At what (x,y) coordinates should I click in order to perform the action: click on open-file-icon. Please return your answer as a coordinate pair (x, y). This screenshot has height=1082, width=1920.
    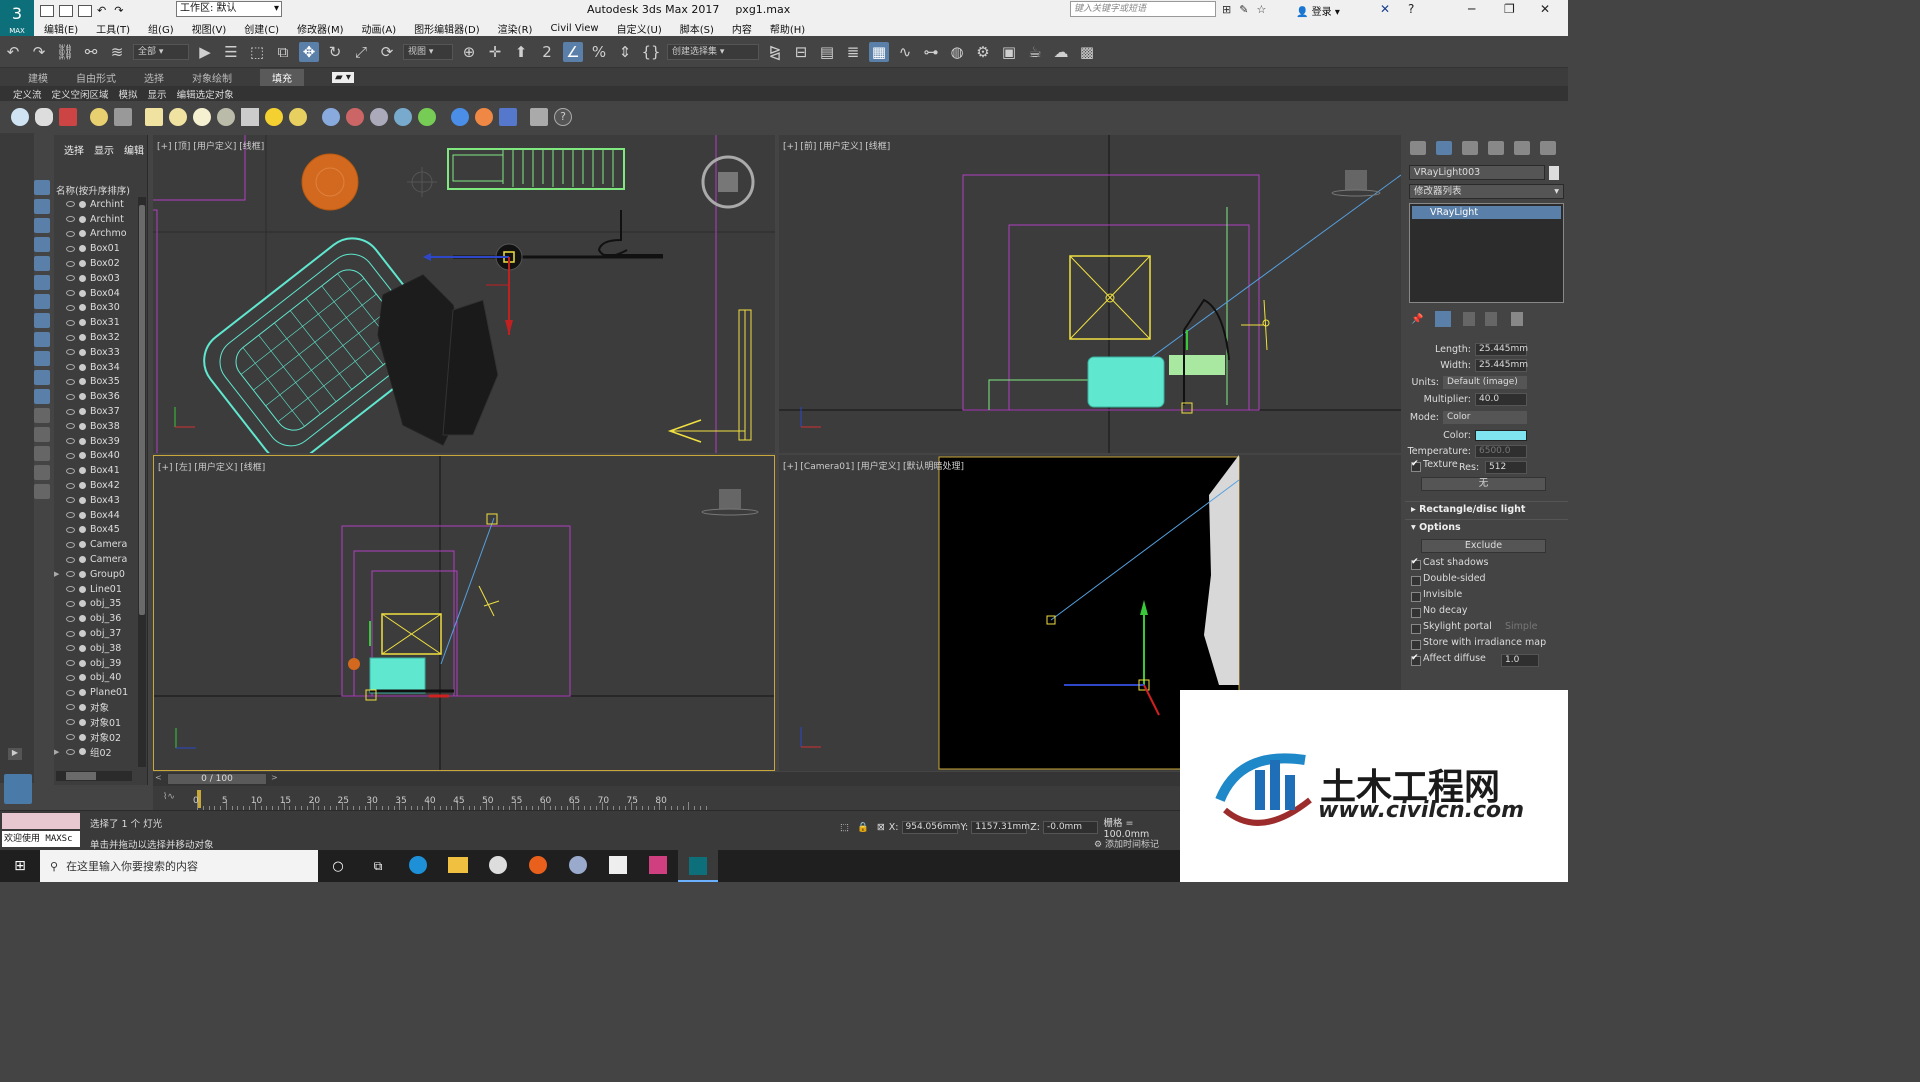
    Looking at the image, I should click on (66, 10).